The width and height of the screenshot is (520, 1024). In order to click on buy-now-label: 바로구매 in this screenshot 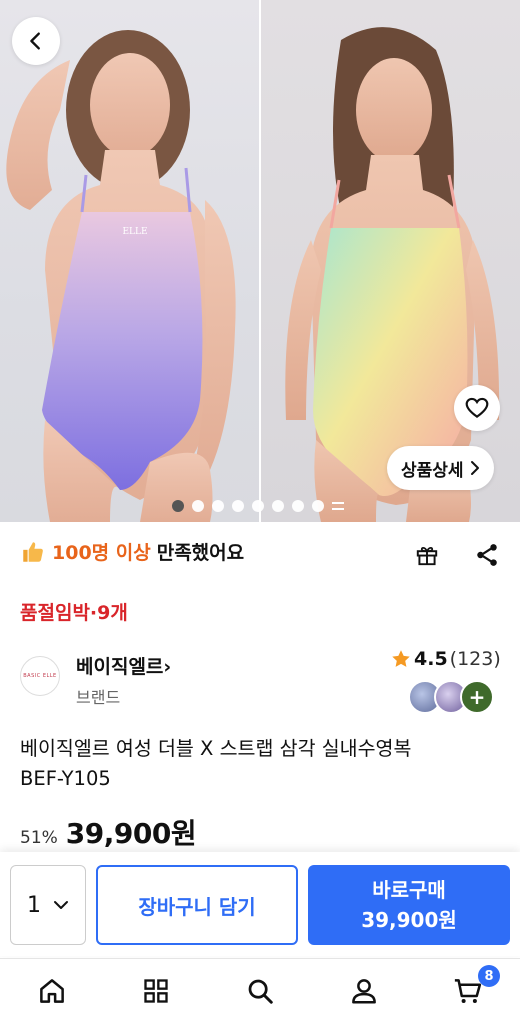, I will do `click(409, 890)`.